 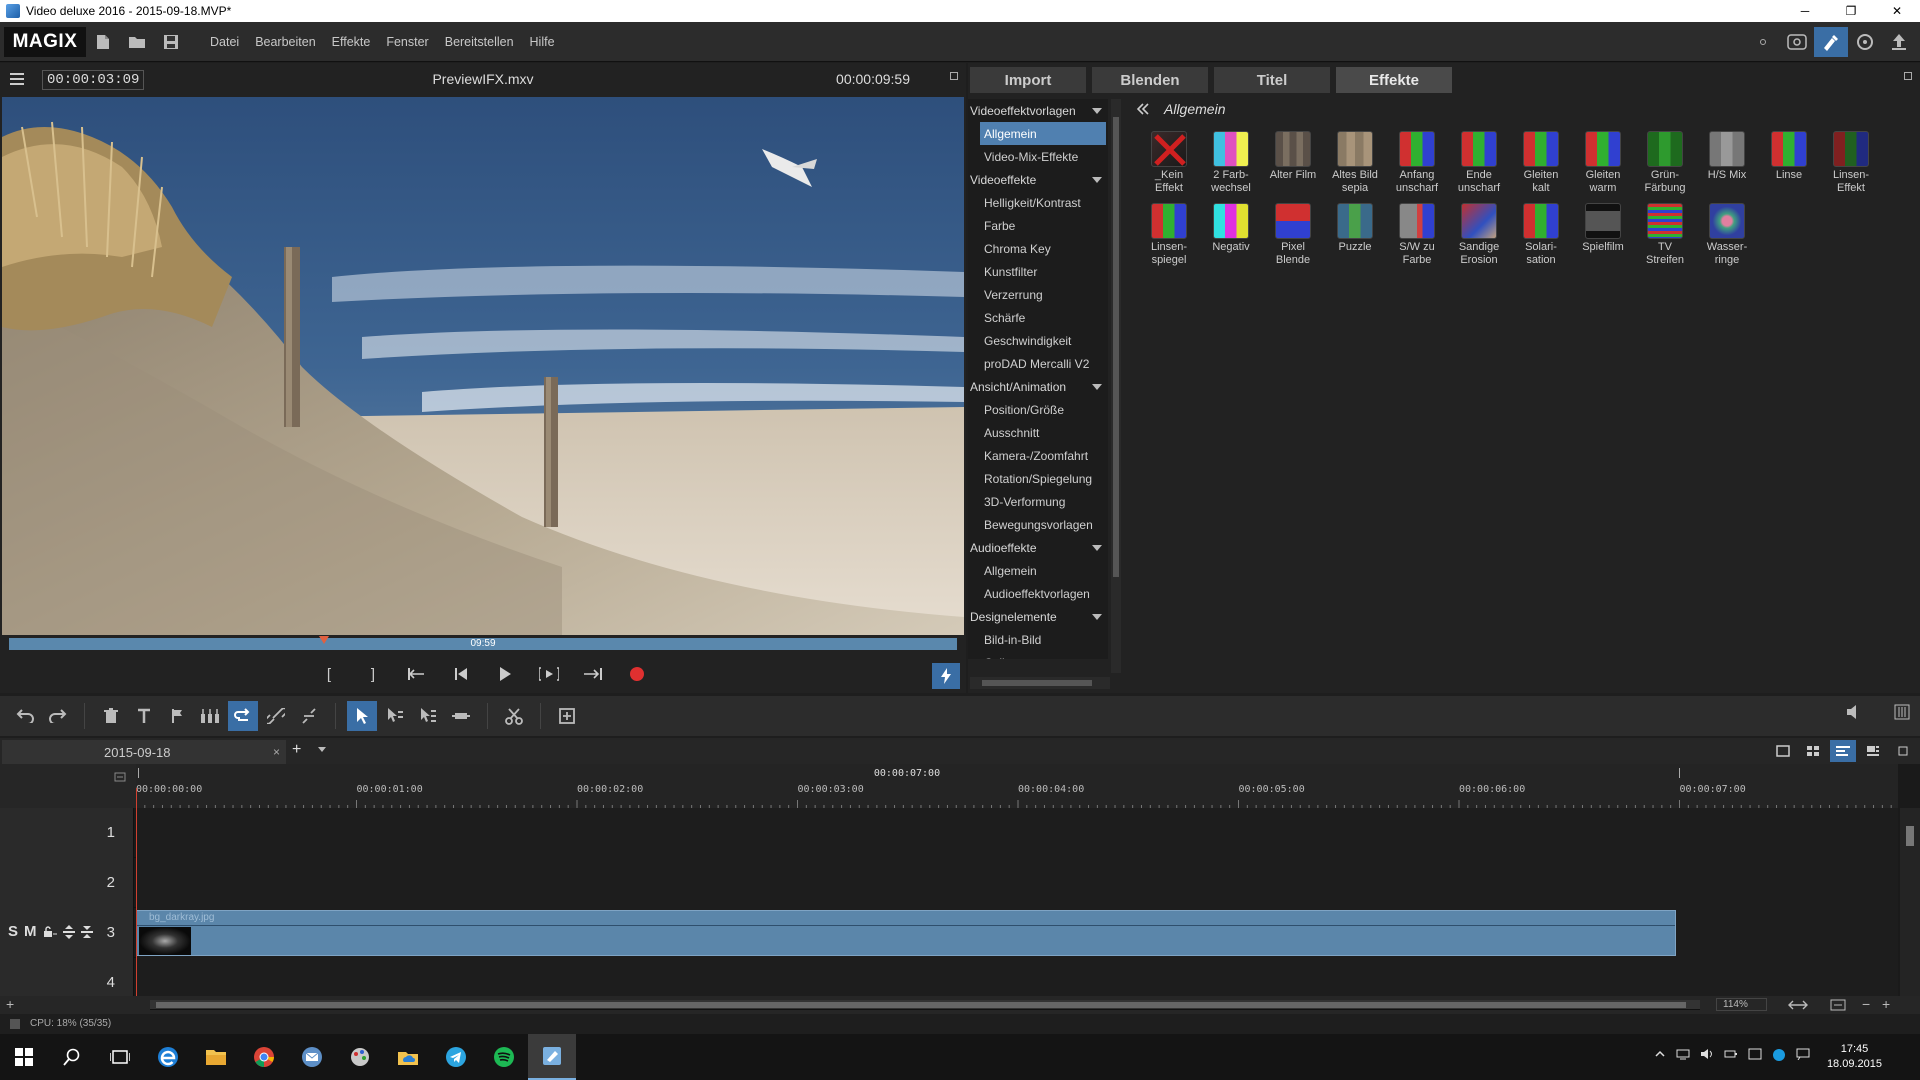 What do you see at coordinates (1231, 235) in the screenshot?
I see `effect-tile: Negativ` at bounding box center [1231, 235].